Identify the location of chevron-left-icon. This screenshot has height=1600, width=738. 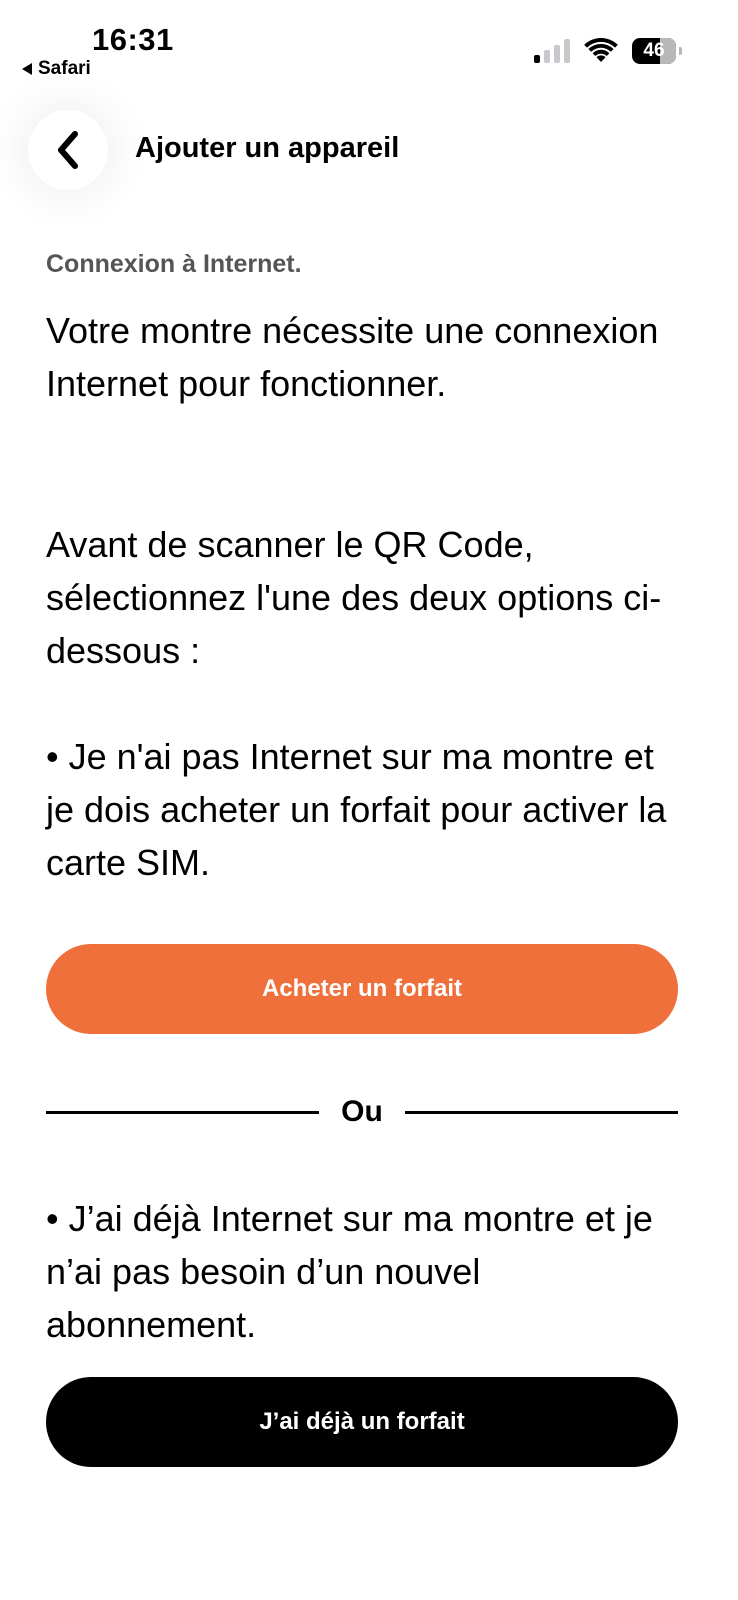
(68, 150).